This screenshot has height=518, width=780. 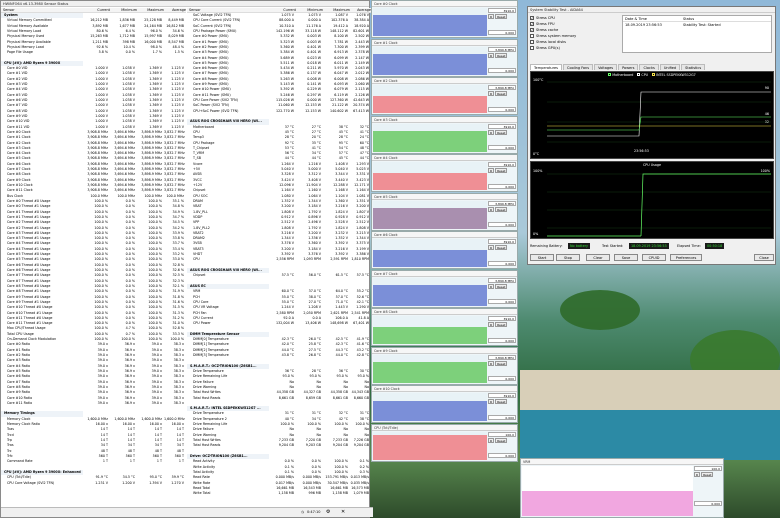 What do you see at coordinates (444, 19) in the screenshot?
I see `graph-window: Core #0 Clock 3910.0 R Reset 0.000` at bounding box center [444, 19].